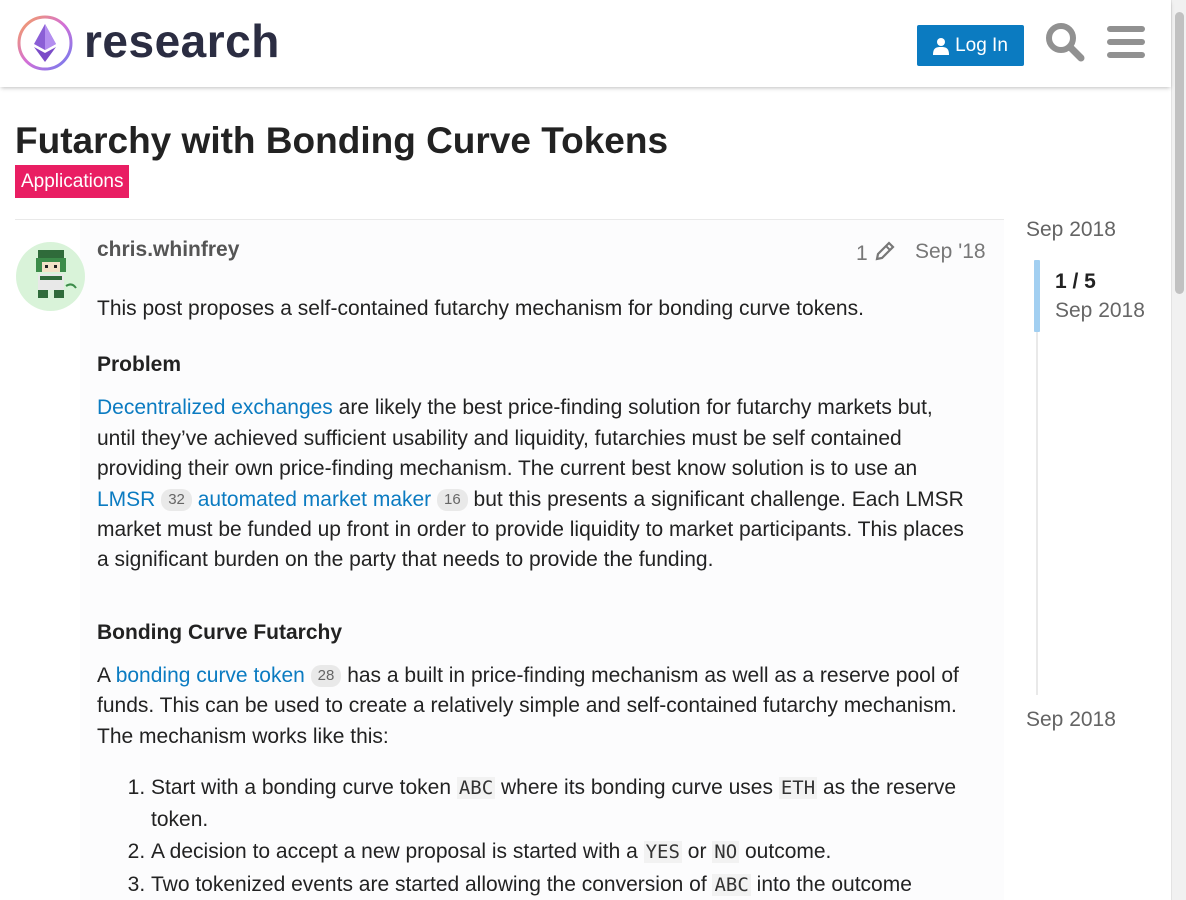 This screenshot has height=900, width=1186. I want to click on user-icon, so click(941, 46).